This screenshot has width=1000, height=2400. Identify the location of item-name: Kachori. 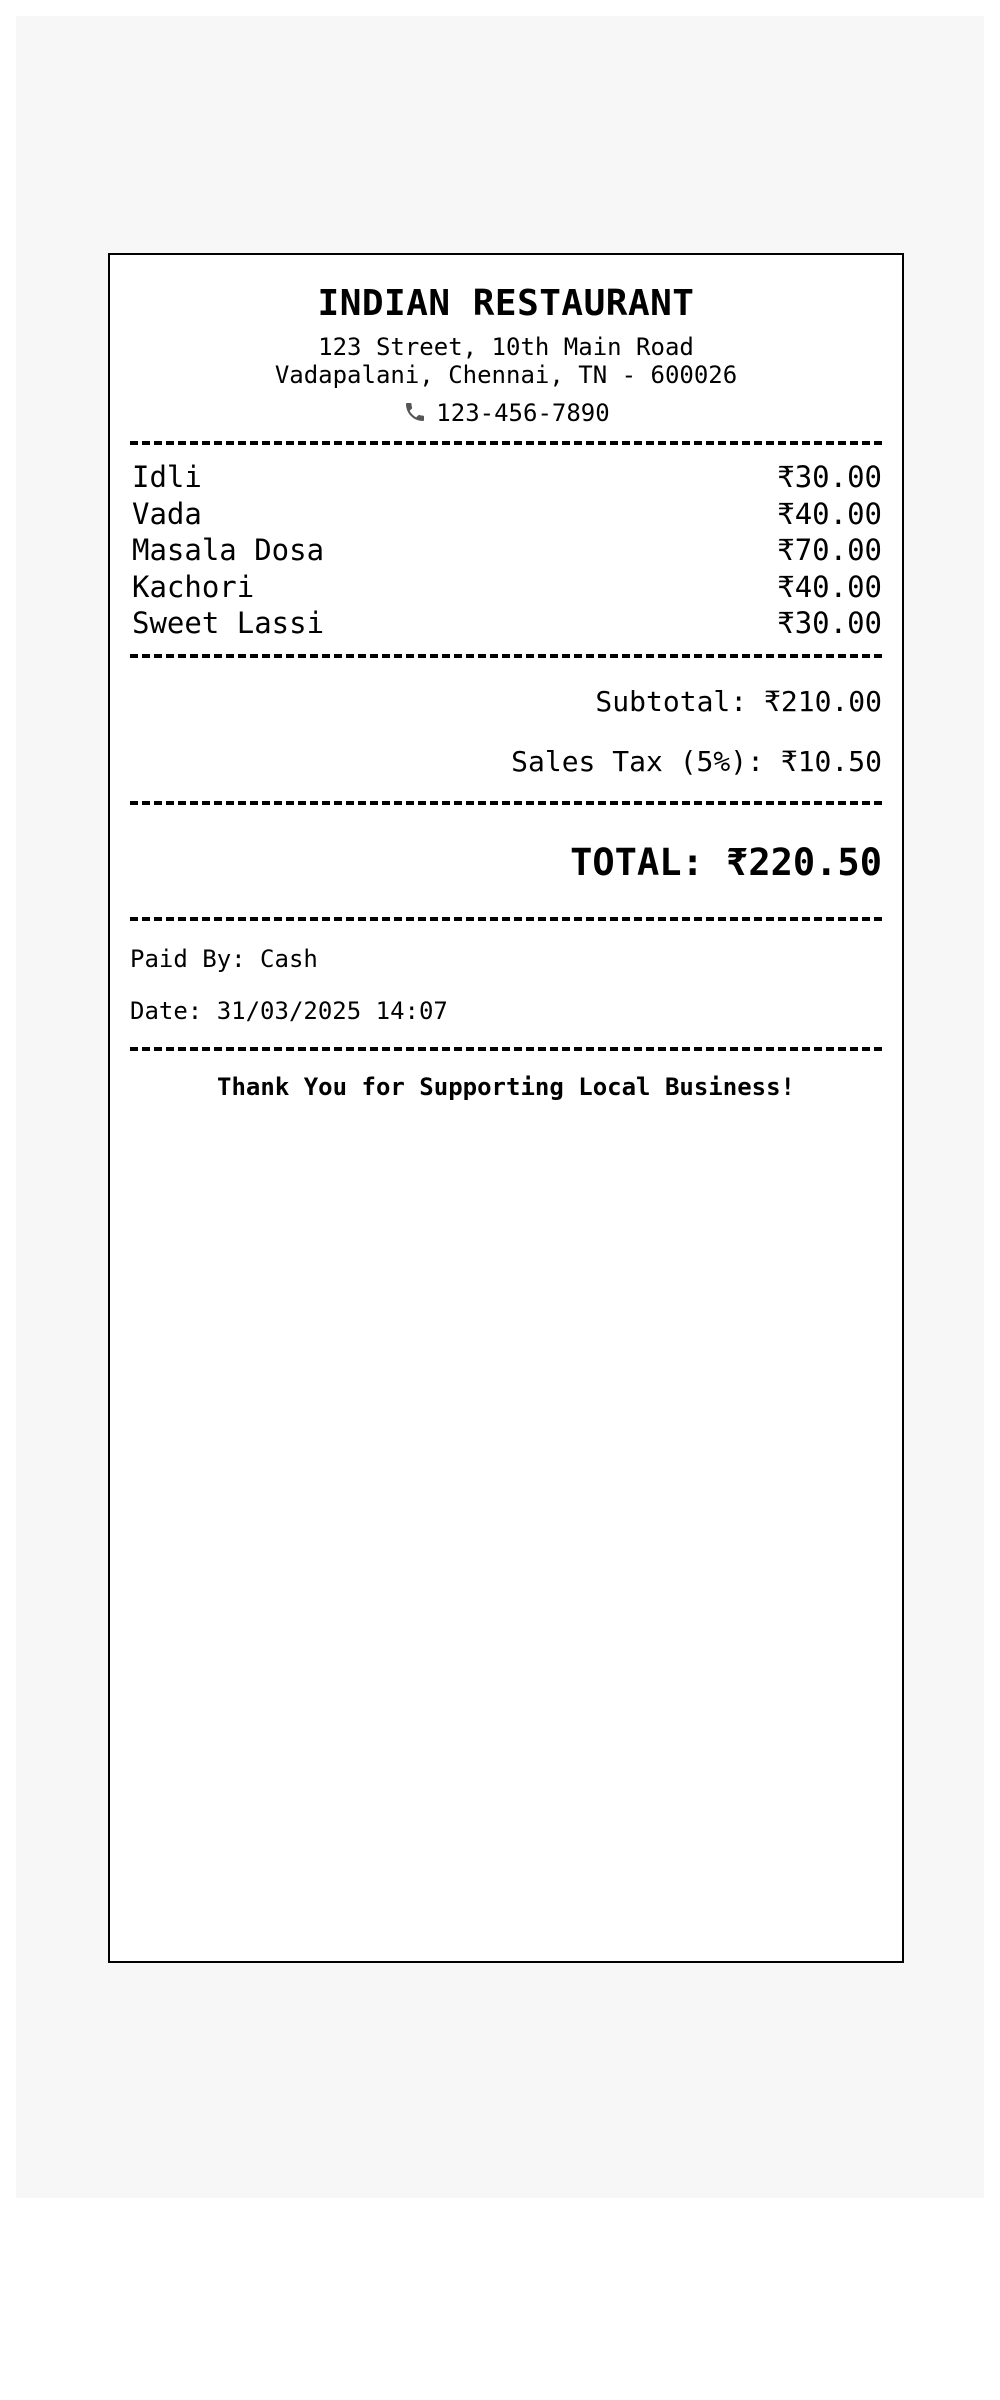
(193, 586).